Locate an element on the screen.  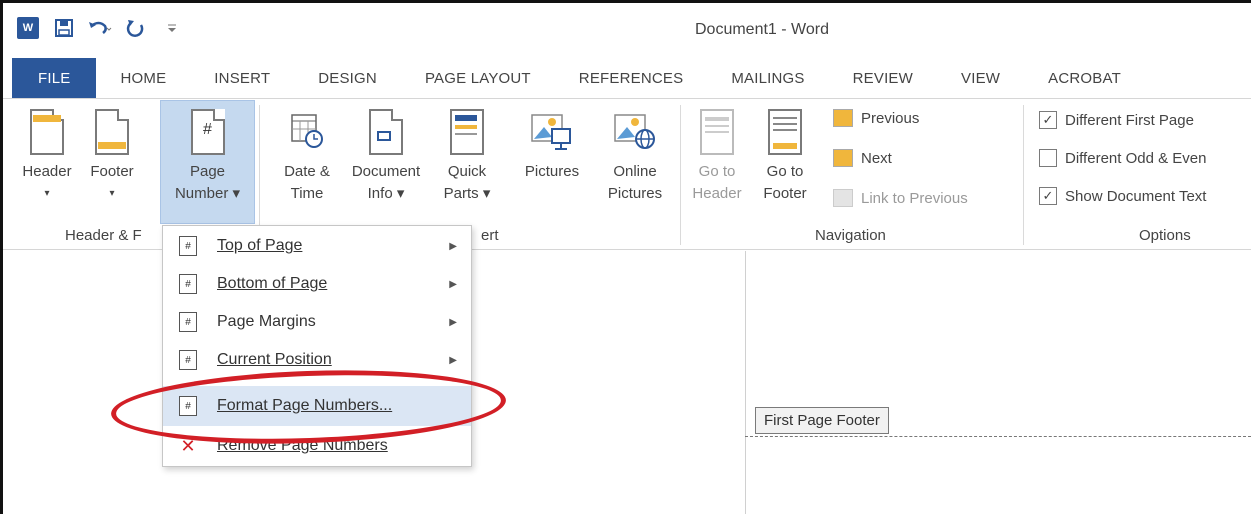
previous-icon is located at coordinates (843, 118).